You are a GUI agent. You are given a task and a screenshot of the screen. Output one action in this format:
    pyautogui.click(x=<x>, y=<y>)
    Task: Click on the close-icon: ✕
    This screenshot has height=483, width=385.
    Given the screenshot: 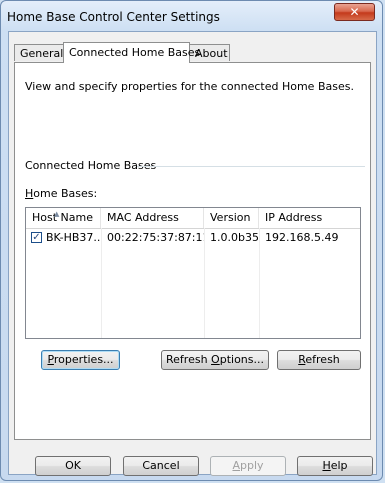 What is the action you would take?
    pyautogui.click(x=354, y=12)
    